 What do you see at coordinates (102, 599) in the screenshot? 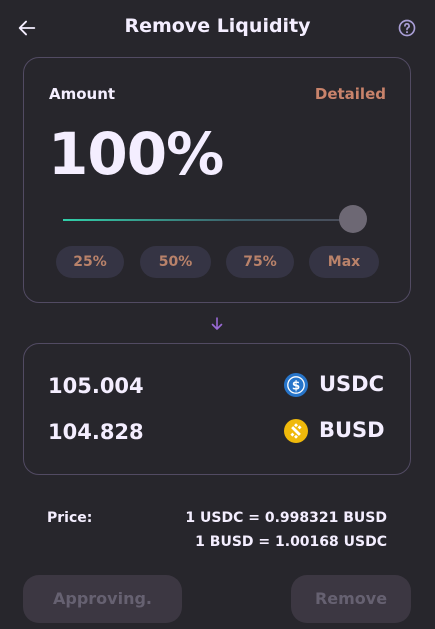
I see `approving-button: Approving.` at bounding box center [102, 599].